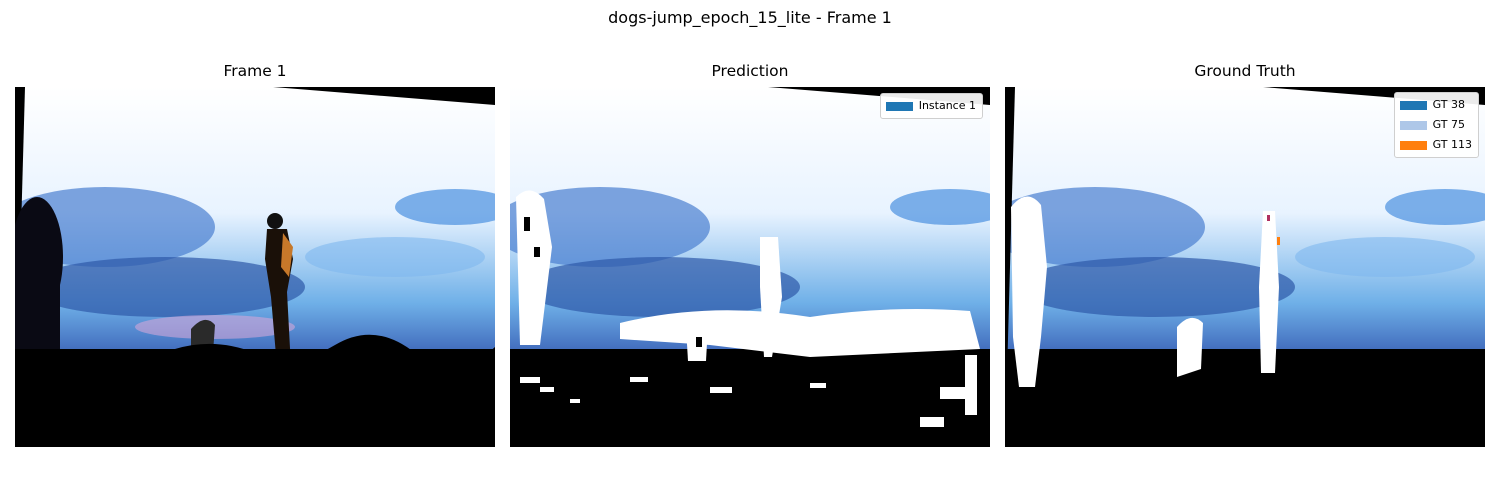 This screenshot has width=1500, height=500. What do you see at coordinates (1269, 292) in the screenshot?
I see `gt-mask-person-right` at bounding box center [1269, 292].